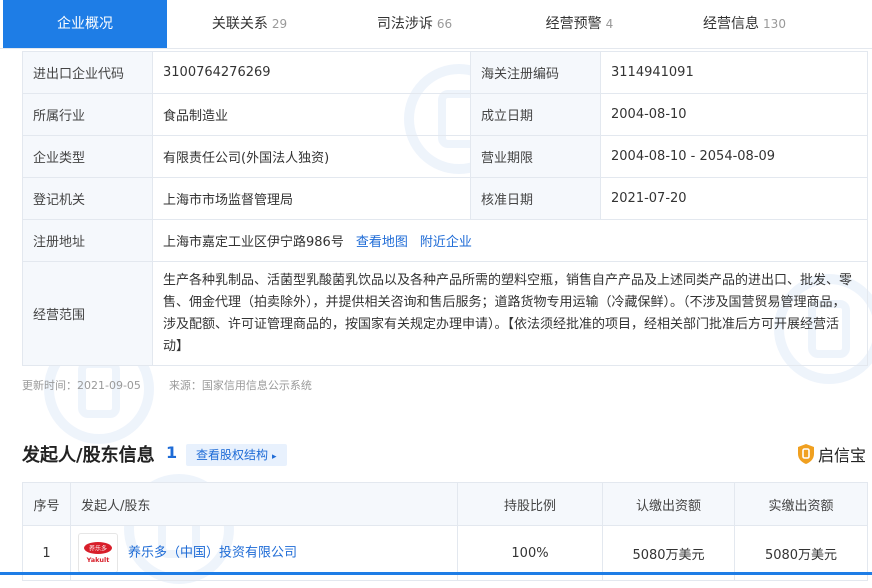  I want to click on table-row: 登记机关 上海市市场监督管理局 核准日期 2021-07-20, so click(445, 198).